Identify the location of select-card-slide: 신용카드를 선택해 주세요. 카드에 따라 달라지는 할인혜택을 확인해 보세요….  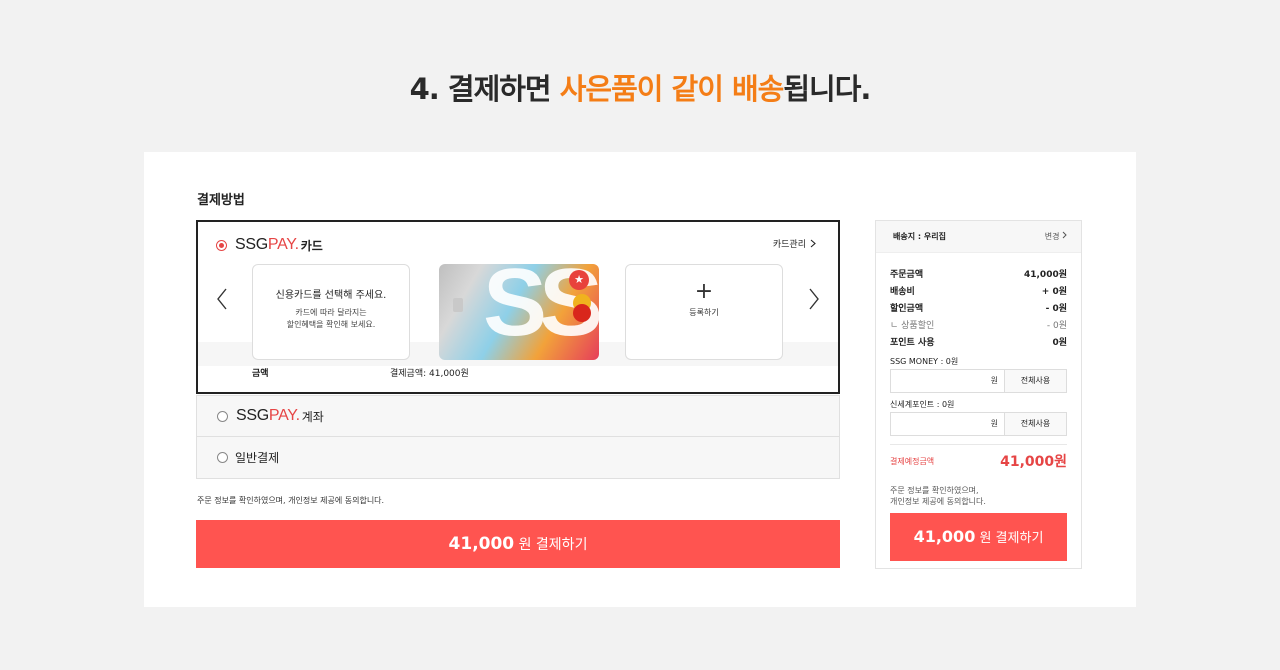
(331, 312).